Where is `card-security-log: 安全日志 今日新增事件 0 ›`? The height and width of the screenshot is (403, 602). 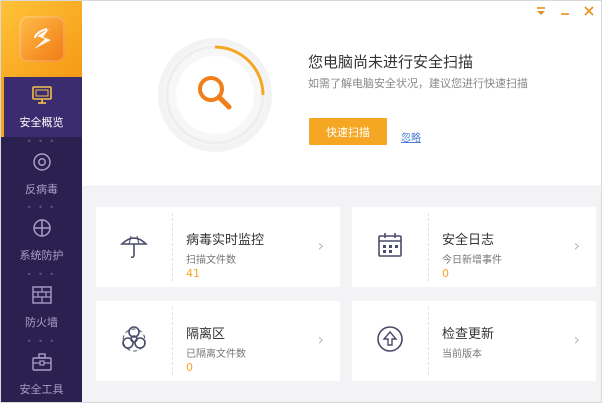
card-security-log: 安全日志 今日新增事件 0 › is located at coordinates (474, 247).